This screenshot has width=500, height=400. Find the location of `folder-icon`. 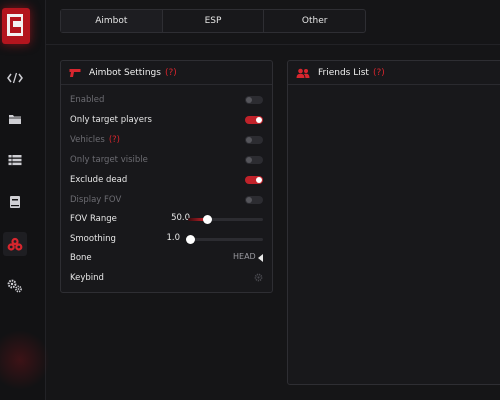

folder-icon is located at coordinates (15, 119).